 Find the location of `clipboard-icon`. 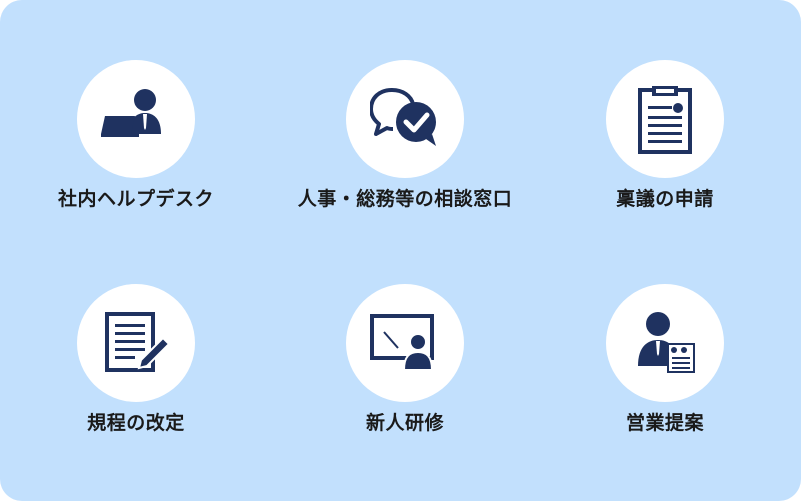

clipboard-icon is located at coordinates (665, 120).